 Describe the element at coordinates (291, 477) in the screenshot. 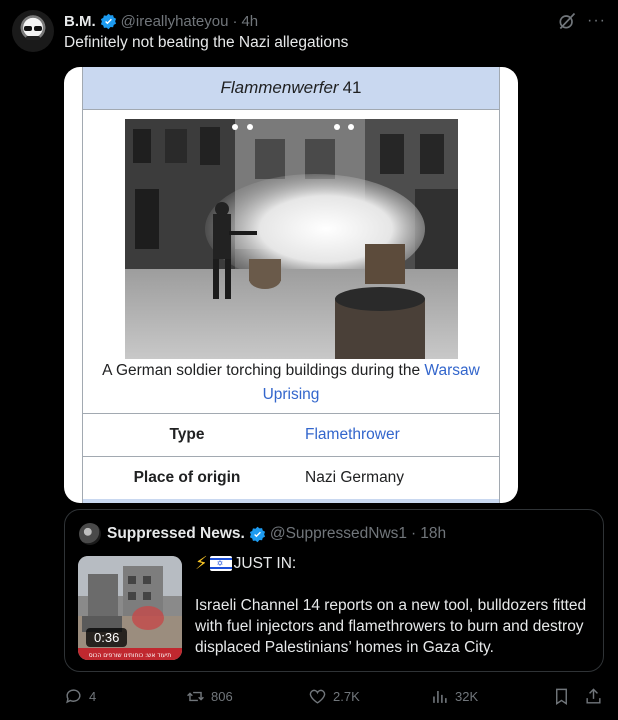

I see `infobox-row-origin: Place of origin Nazi Germany` at that location.